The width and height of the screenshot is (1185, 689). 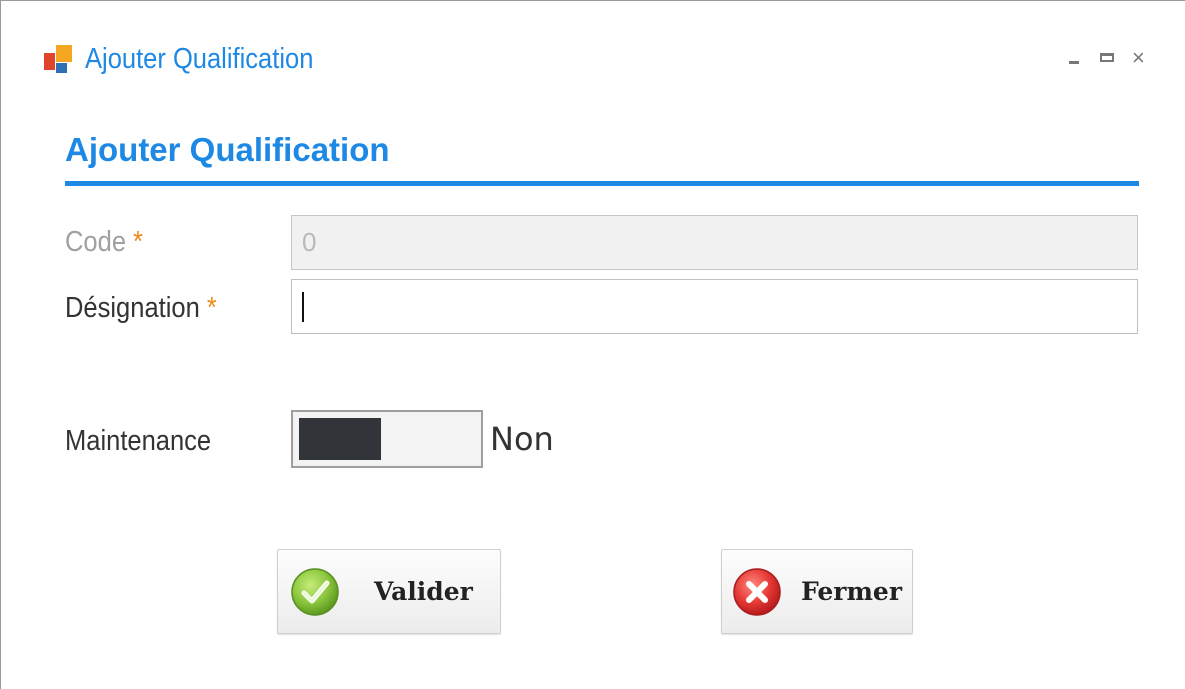 I want to click on minimize-button, so click(x=1074, y=55).